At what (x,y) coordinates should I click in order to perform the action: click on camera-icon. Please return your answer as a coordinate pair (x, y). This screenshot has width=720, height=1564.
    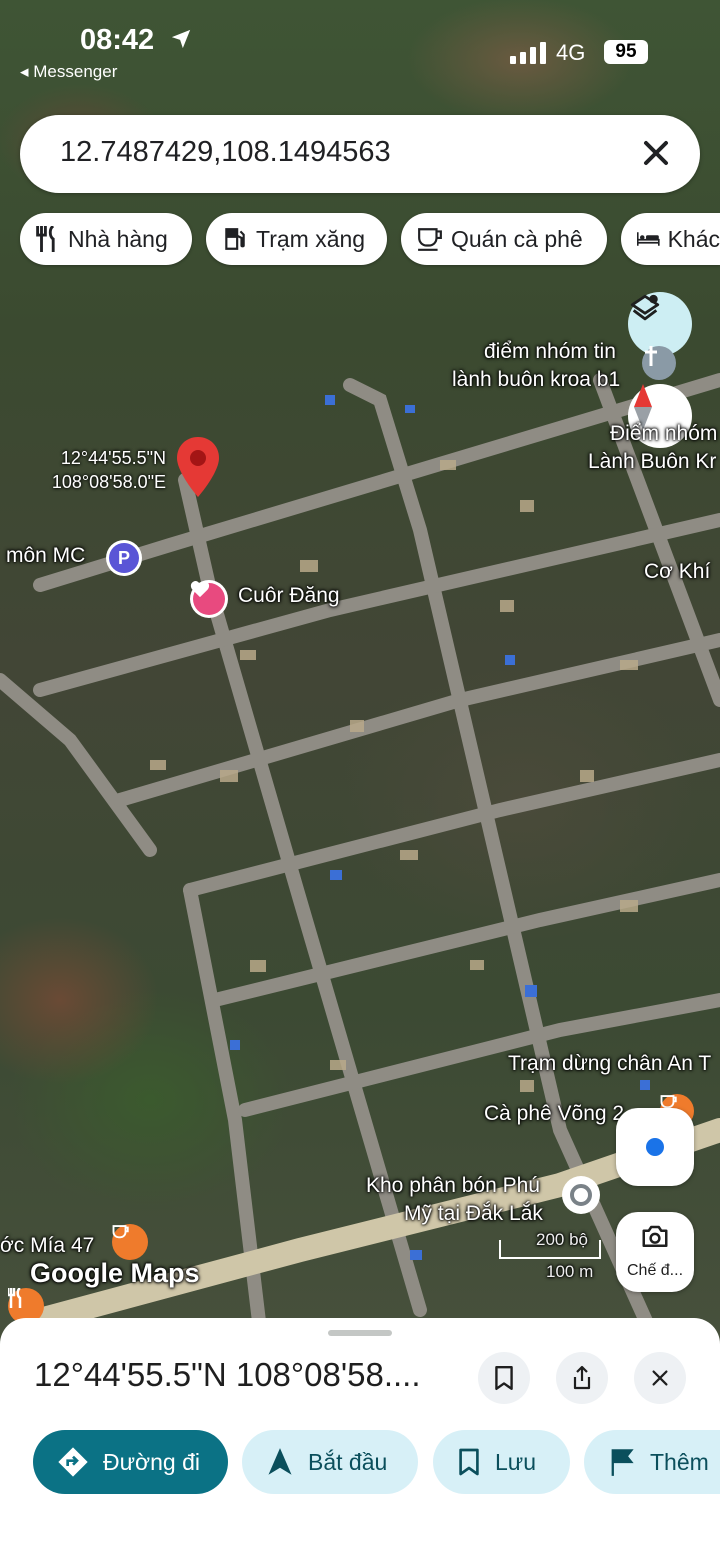
    Looking at the image, I should click on (655, 1236).